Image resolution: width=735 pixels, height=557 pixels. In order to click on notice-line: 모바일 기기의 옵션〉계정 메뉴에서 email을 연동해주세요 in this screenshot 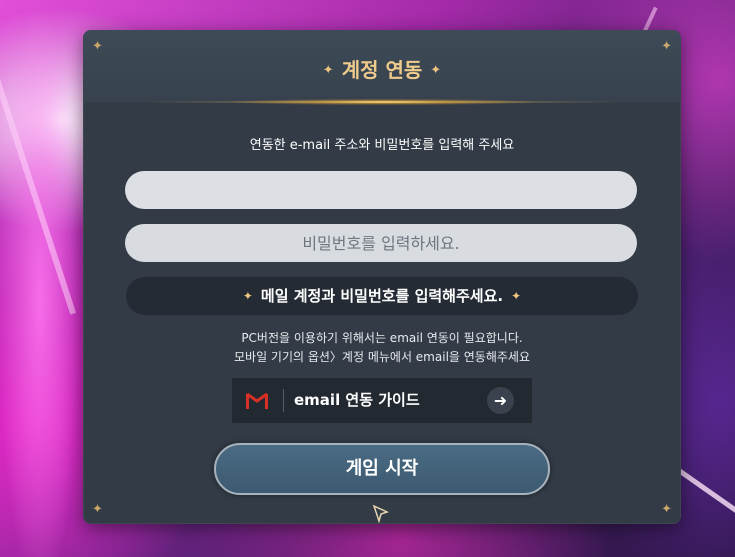, I will do `click(381, 357)`.